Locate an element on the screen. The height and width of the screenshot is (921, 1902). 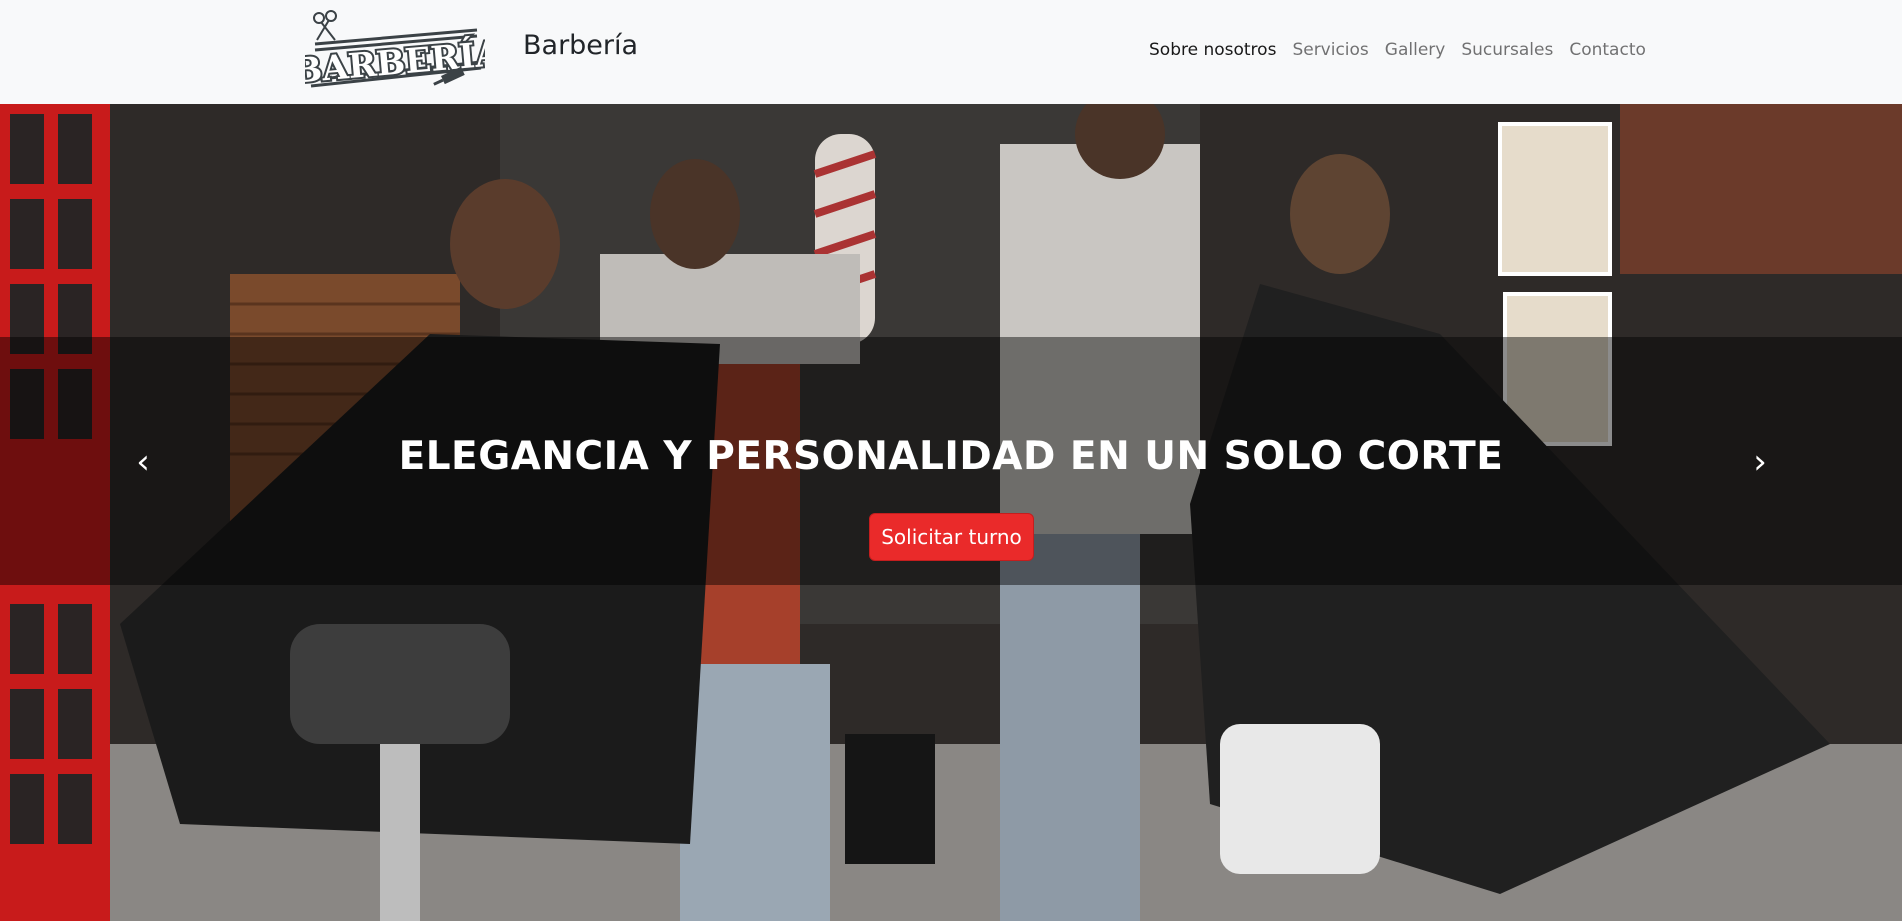
nav-servicios: Servicios is located at coordinates (1330, 50).